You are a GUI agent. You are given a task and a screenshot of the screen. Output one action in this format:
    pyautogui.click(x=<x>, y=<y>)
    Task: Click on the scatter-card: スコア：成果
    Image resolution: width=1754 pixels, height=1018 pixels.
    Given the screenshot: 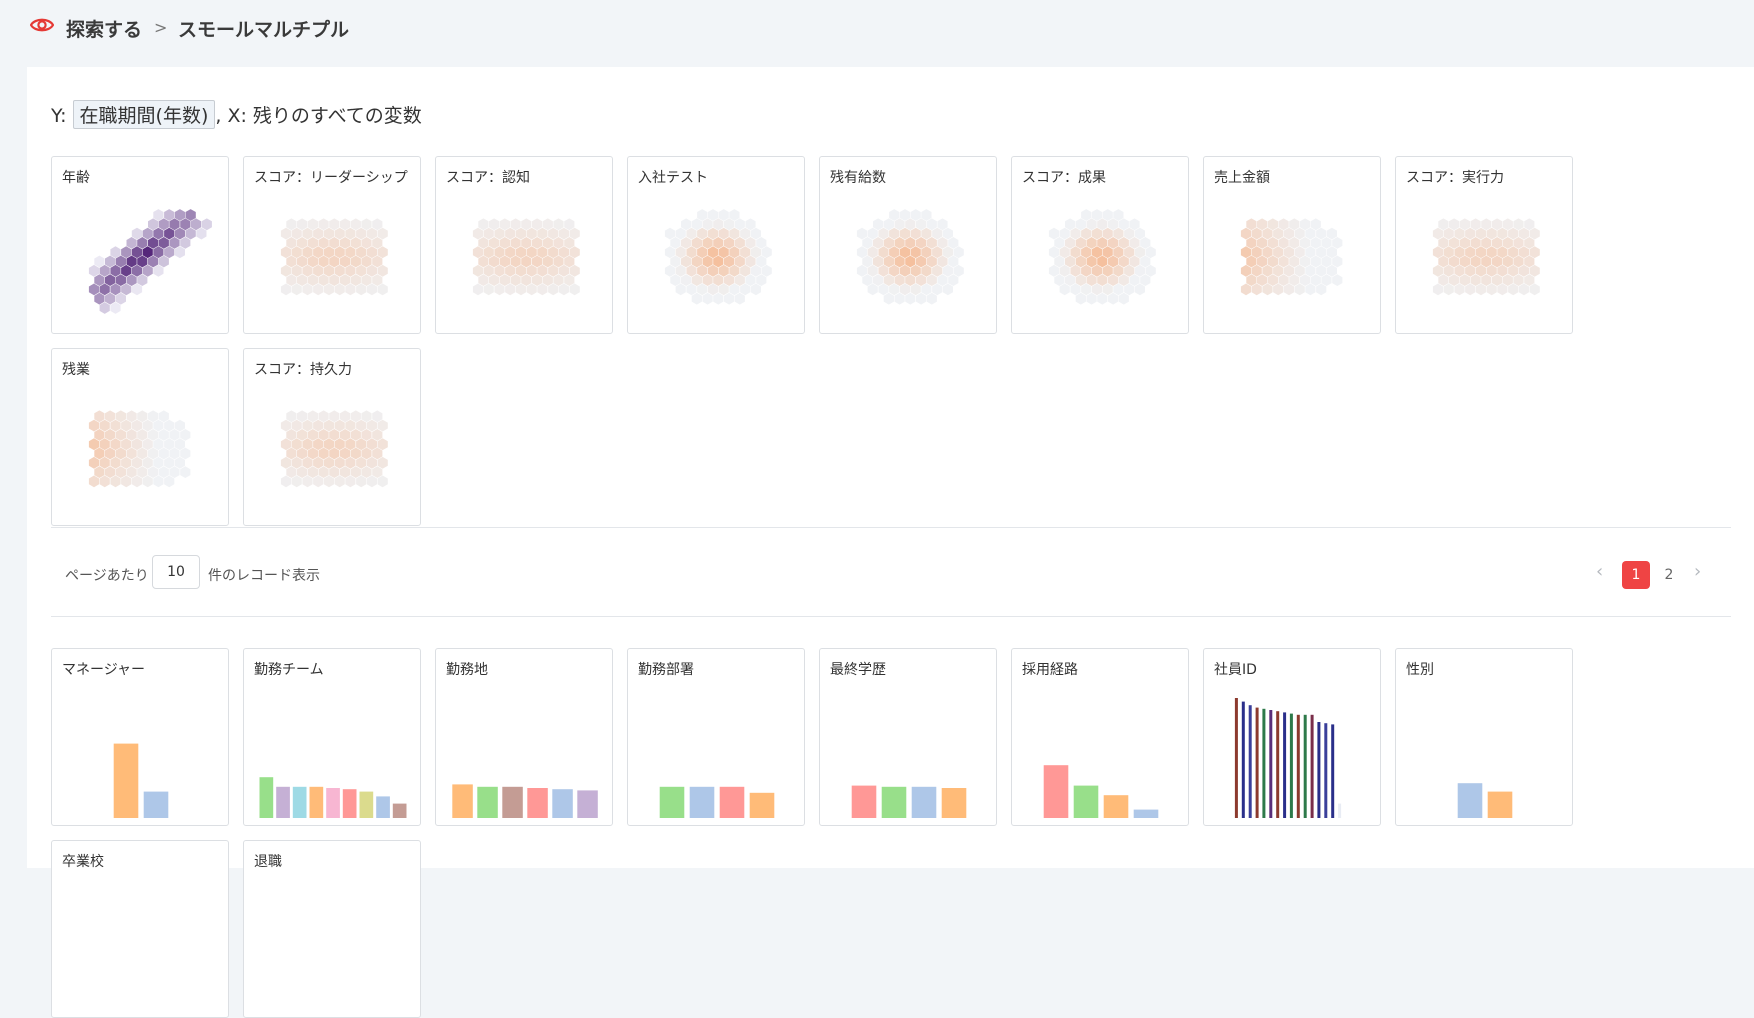 What is the action you would take?
    pyautogui.click(x=1100, y=245)
    